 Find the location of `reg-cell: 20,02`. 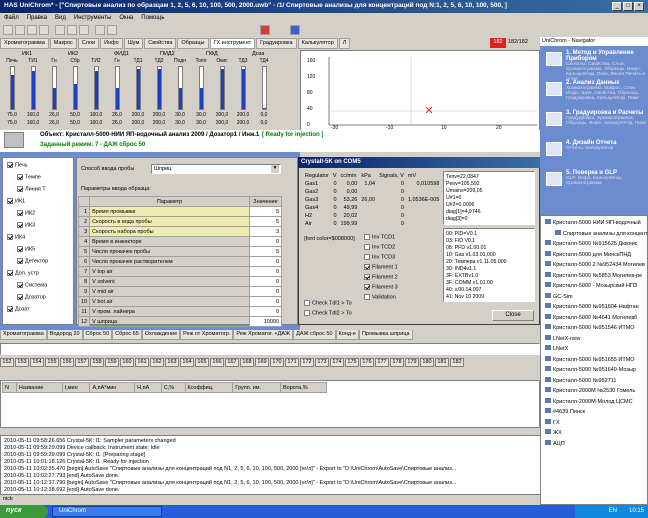

reg-cell: 20,02 is located at coordinates (349, 216).